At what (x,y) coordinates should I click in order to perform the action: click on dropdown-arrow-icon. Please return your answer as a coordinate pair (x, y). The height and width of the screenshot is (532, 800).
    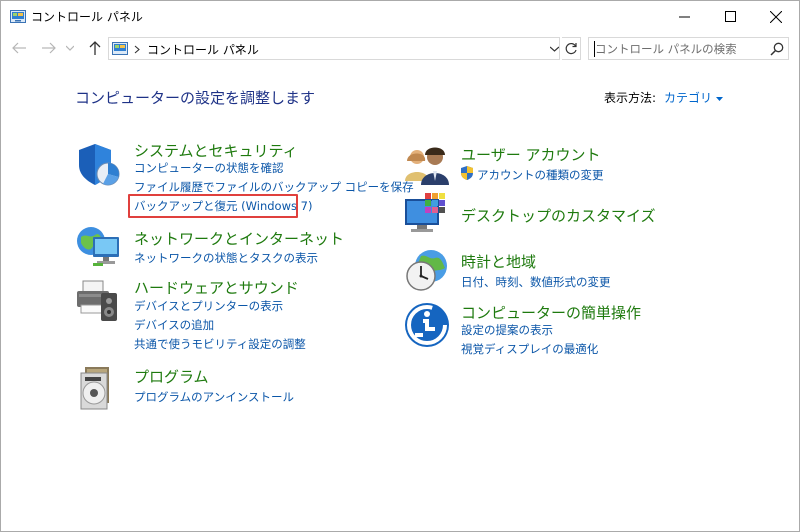
    Looking at the image, I should click on (720, 98).